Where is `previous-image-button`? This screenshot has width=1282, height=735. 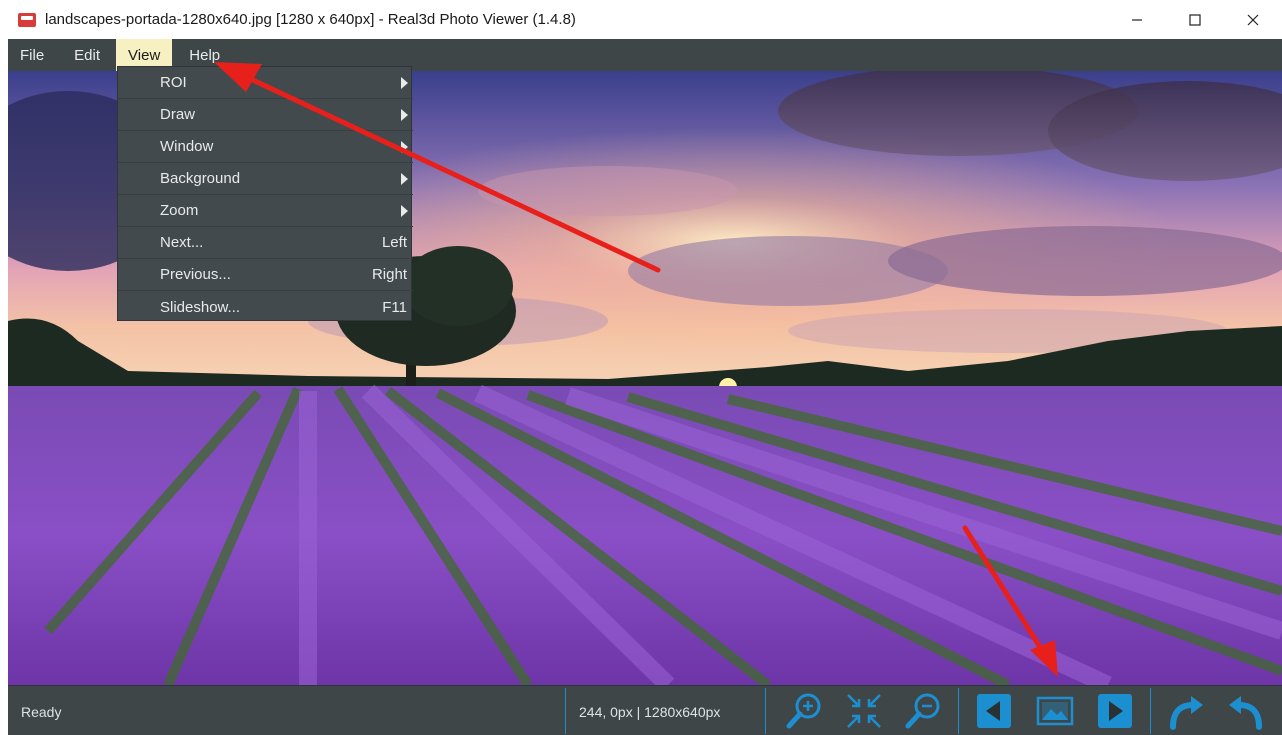 previous-image-button is located at coordinates (994, 711).